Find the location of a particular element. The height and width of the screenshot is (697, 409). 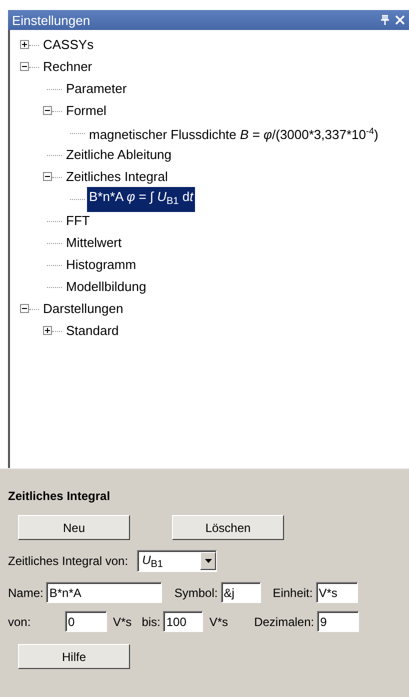

tree-item: Zeitliches Integral is located at coordinates (117, 177).